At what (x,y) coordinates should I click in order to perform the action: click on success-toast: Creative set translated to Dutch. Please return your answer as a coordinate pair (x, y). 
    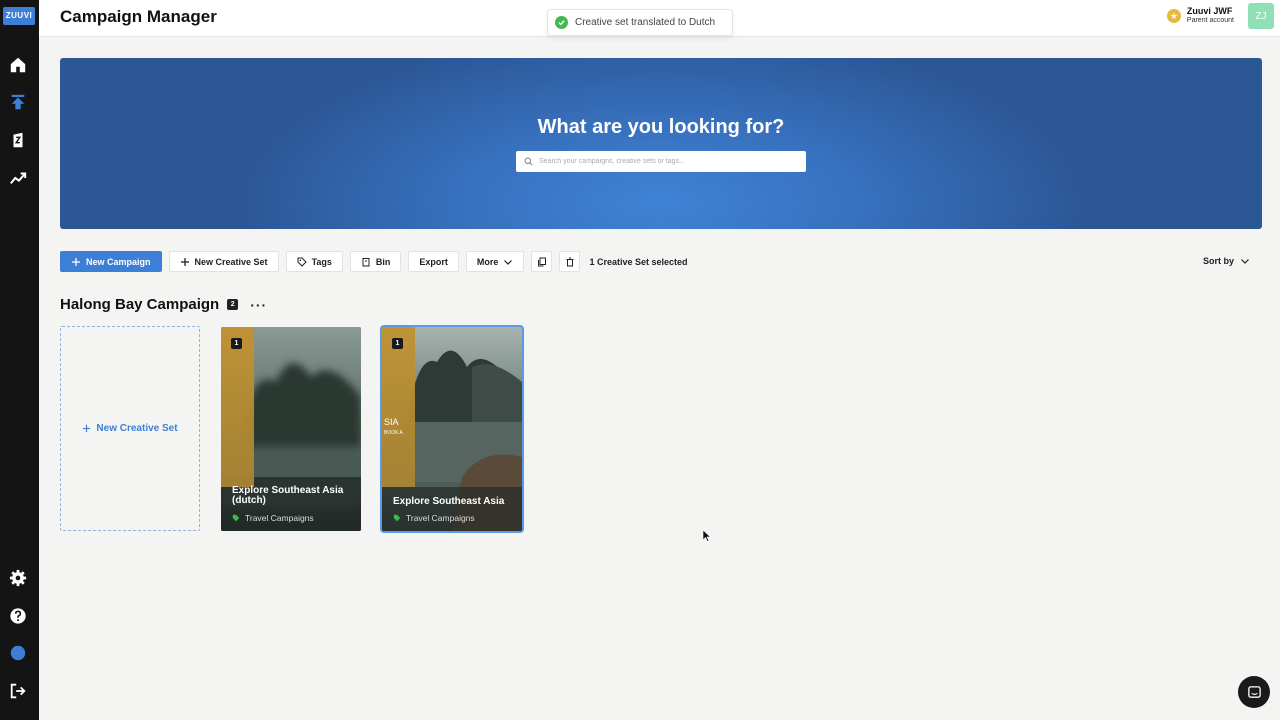
    Looking at the image, I should click on (640, 22).